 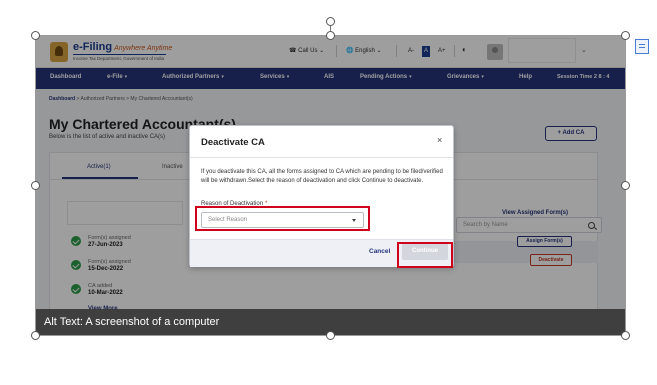 I want to click on dialog-title: Deactivate CA, so click(x=233, y=142).